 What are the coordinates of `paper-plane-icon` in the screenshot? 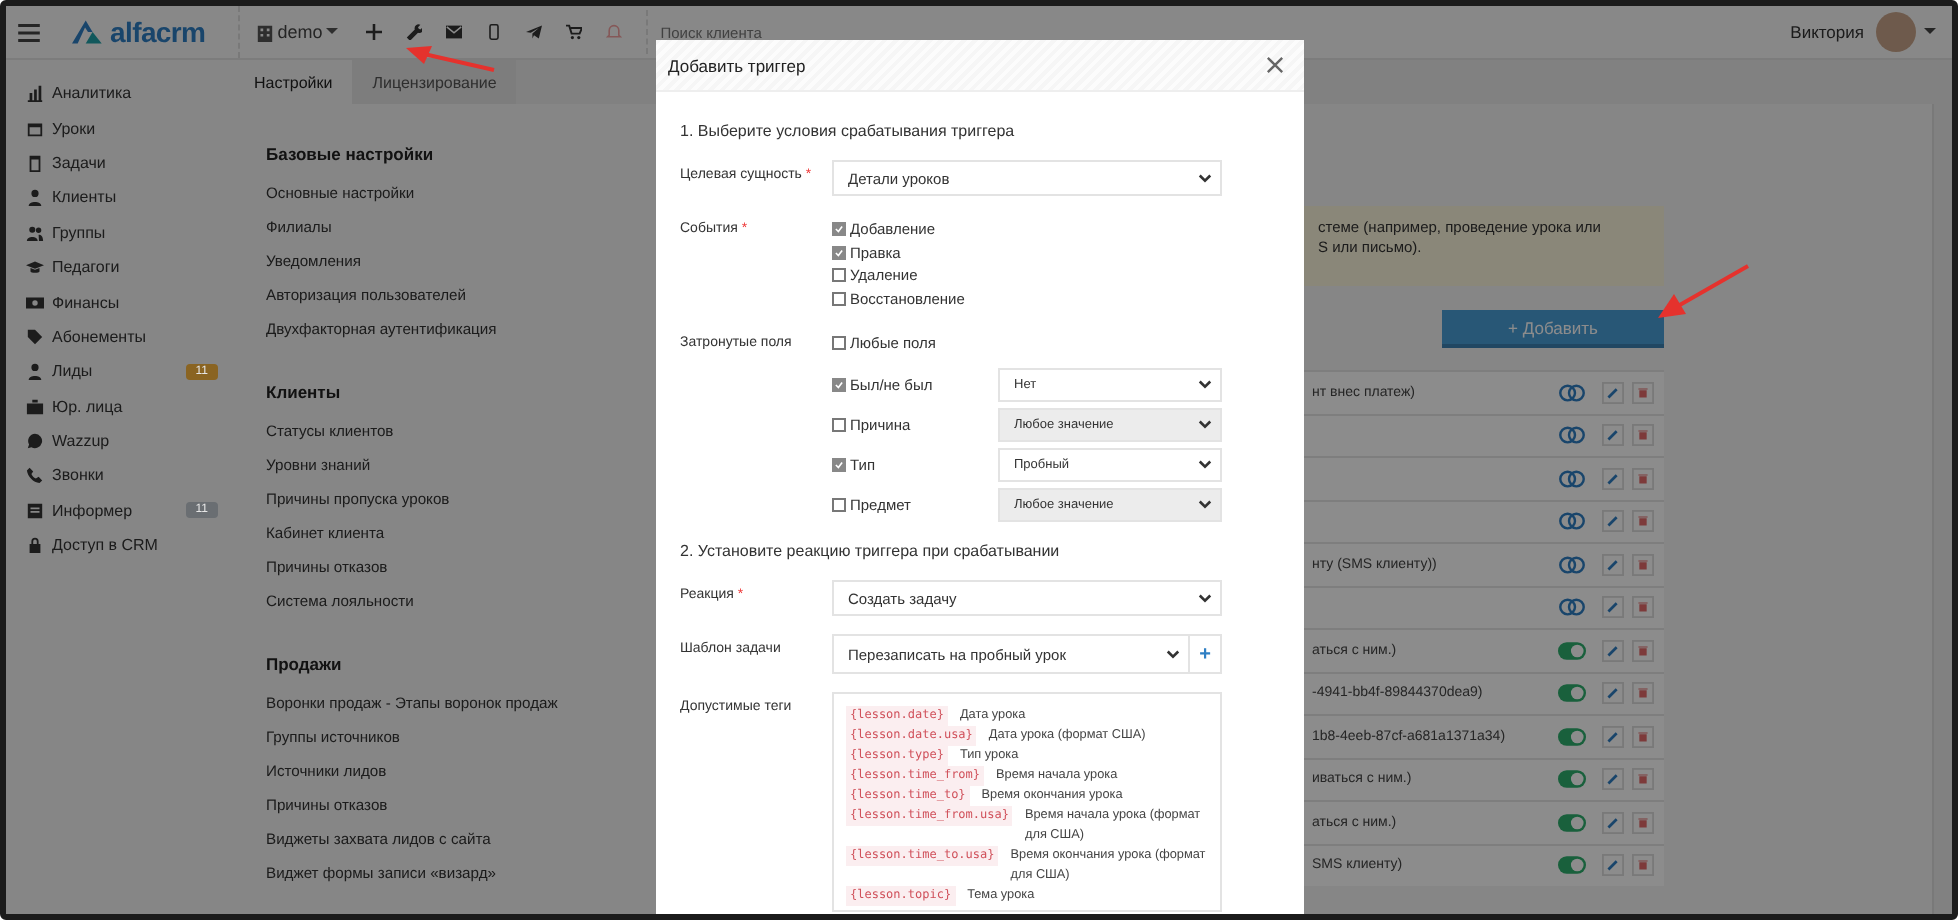 It's located at (534, 32).